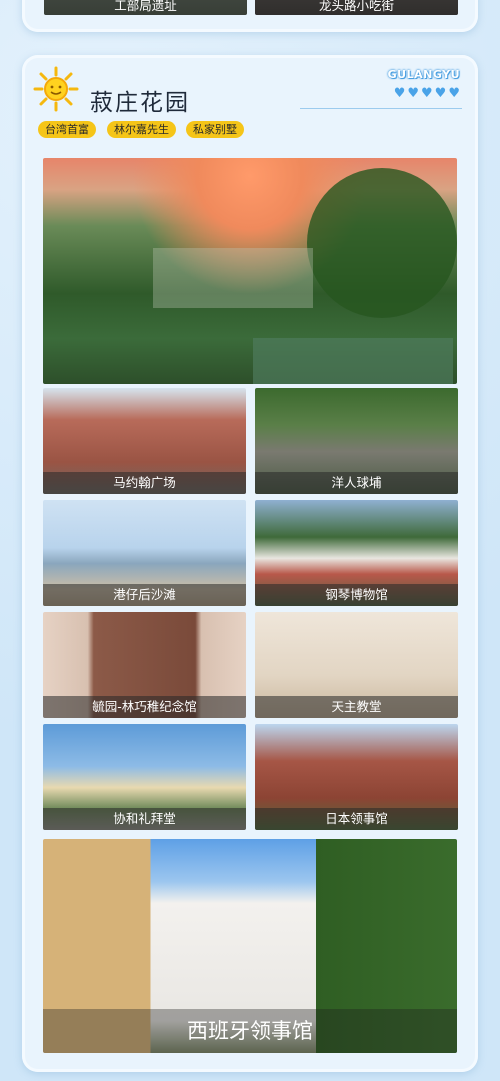 The image size is (500, 1081). I want to click on photo-caption: 工部局遗址, so click(145, 7).